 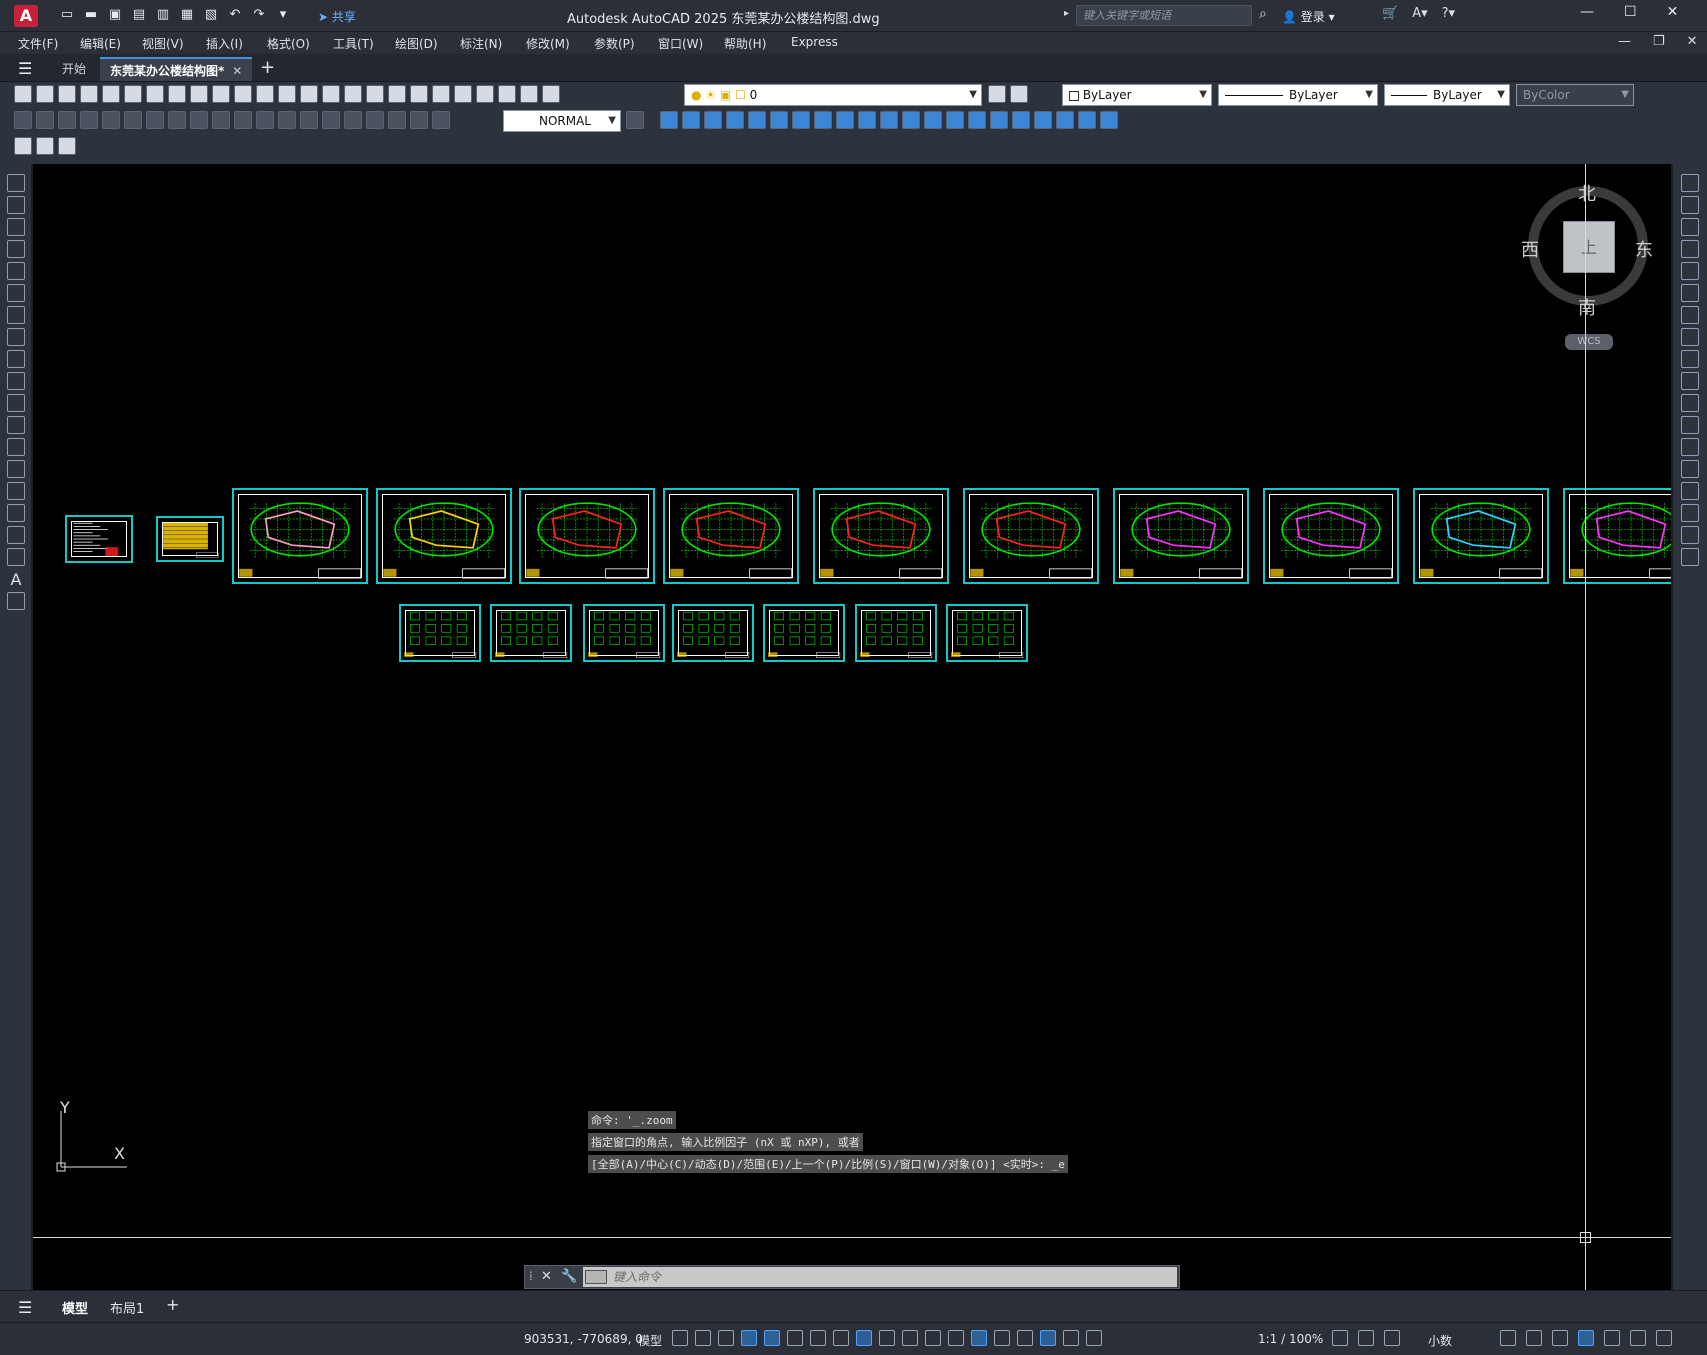 I want to click on share-button: ➤ 共享, so click(x=337, y=16).